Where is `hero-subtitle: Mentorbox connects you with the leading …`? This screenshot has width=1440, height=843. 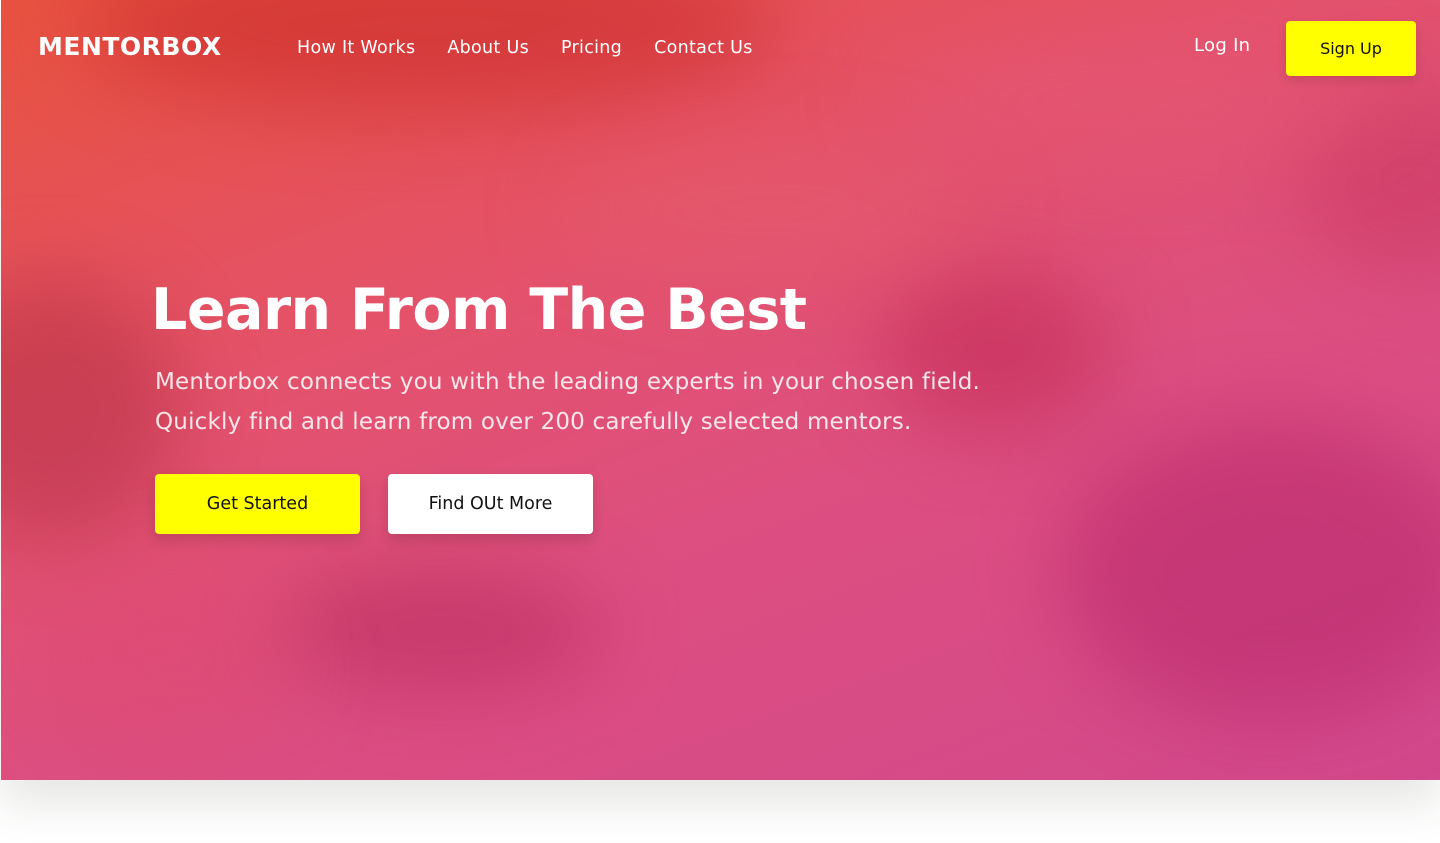 hero-subtitle: Mentorbox connects you with the leading … is located at coordinates (675, 402).